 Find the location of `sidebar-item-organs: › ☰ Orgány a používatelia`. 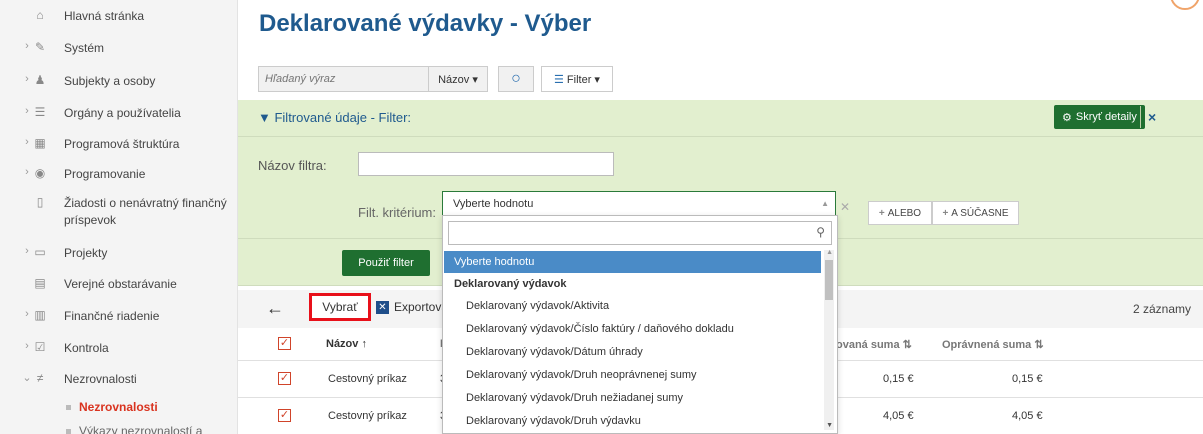

sidebar-item-organs: › ☰ Orgány a používatelia is located at coordinates (119, 113).